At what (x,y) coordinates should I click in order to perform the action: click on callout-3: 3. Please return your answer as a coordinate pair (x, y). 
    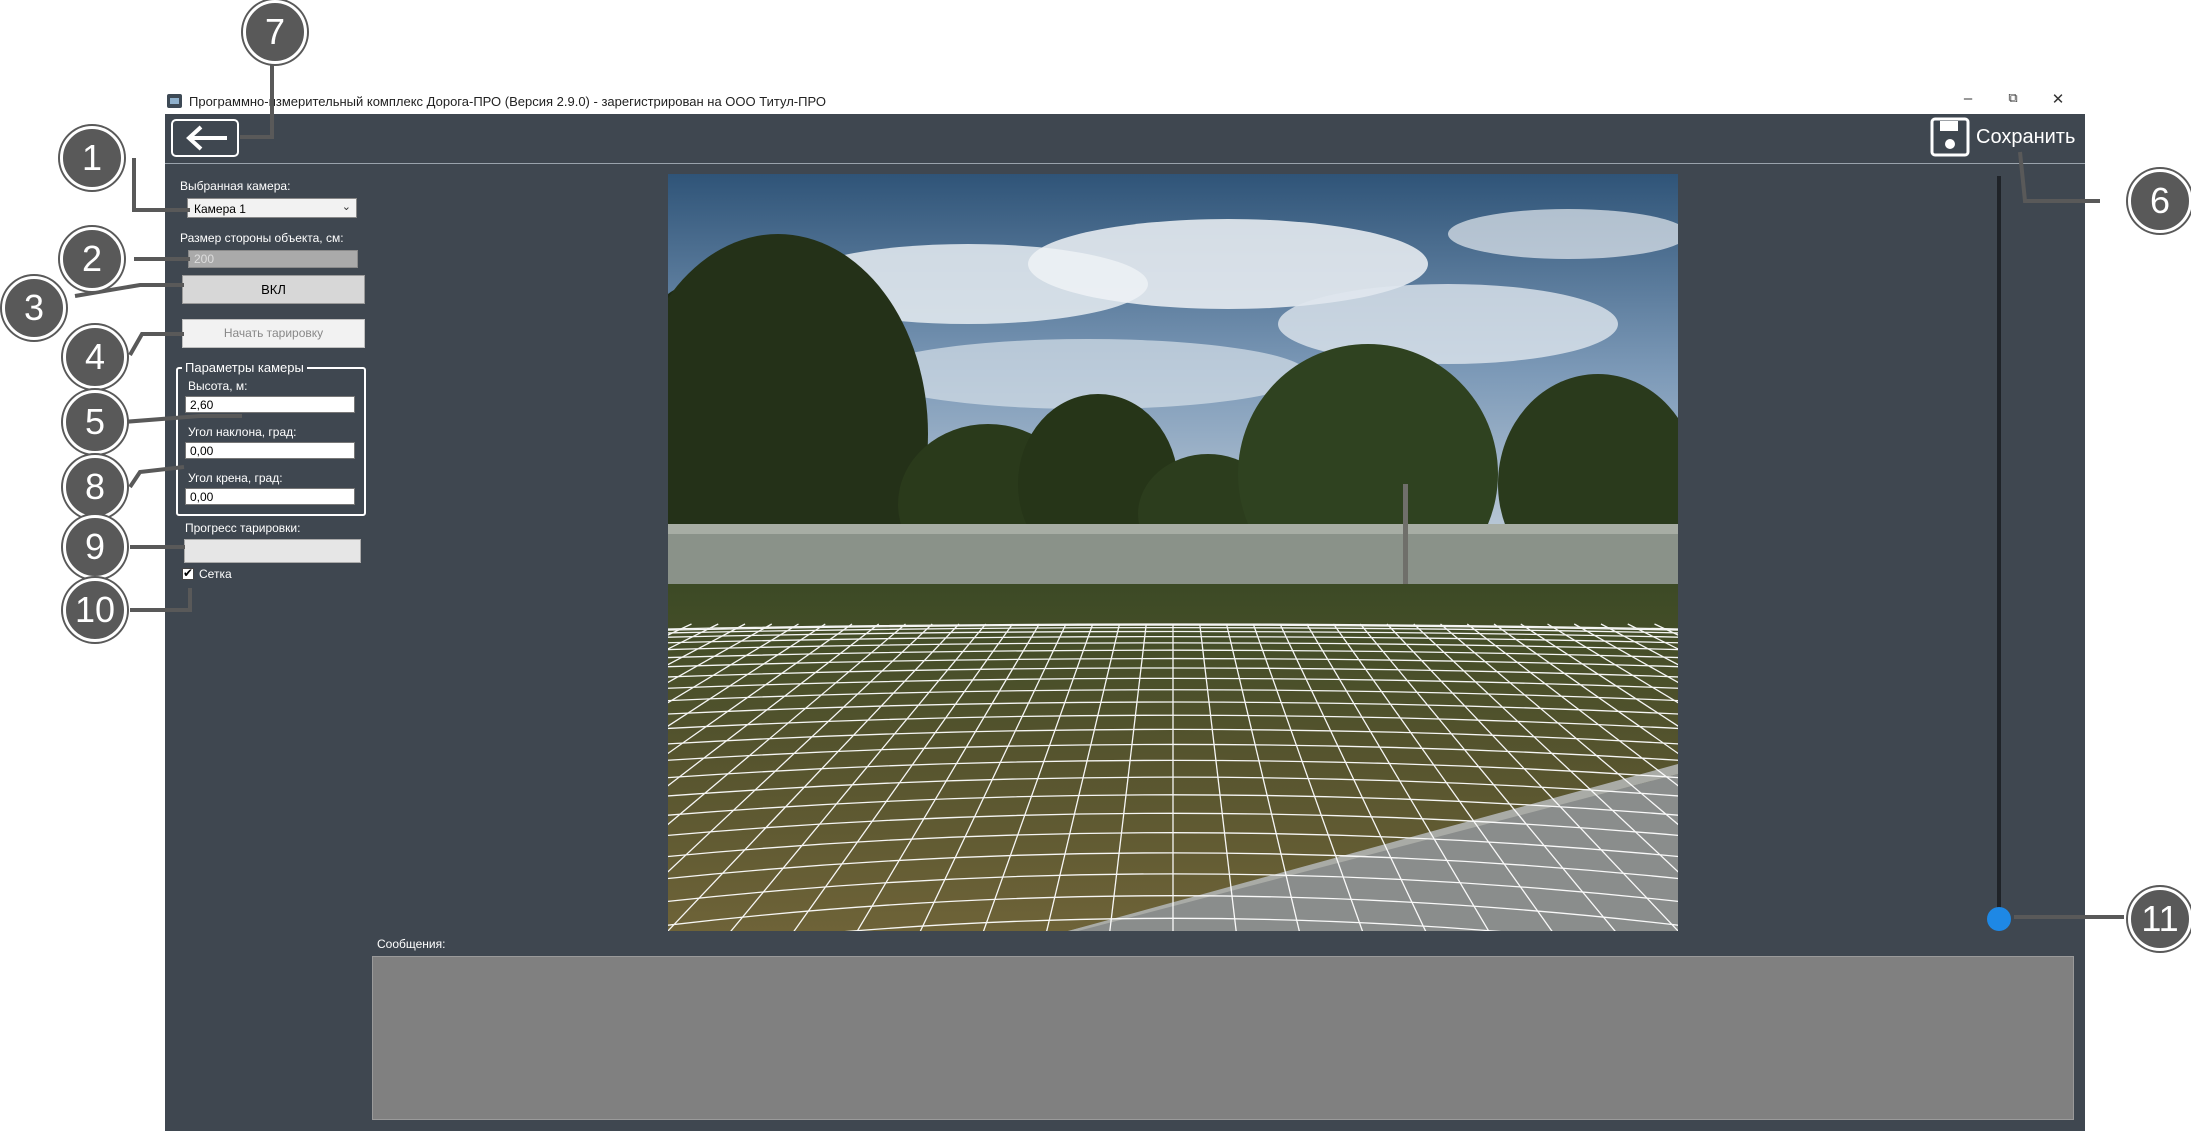
    Looking at the image, I should click on (34, 308).